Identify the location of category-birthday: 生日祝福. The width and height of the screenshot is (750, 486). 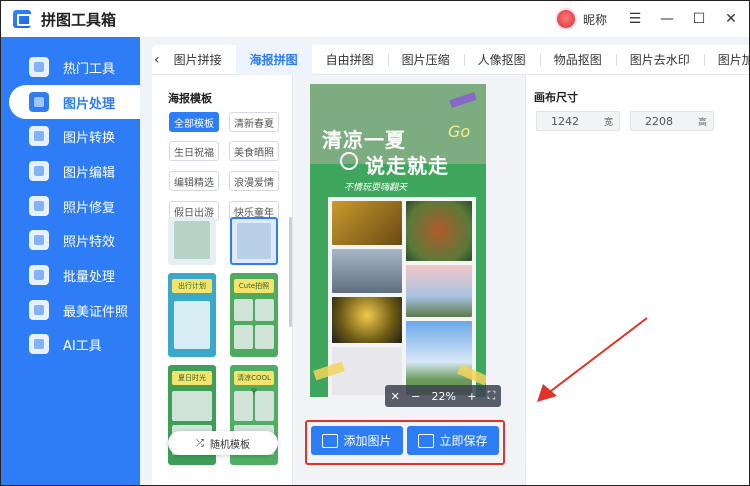
(194, 151).